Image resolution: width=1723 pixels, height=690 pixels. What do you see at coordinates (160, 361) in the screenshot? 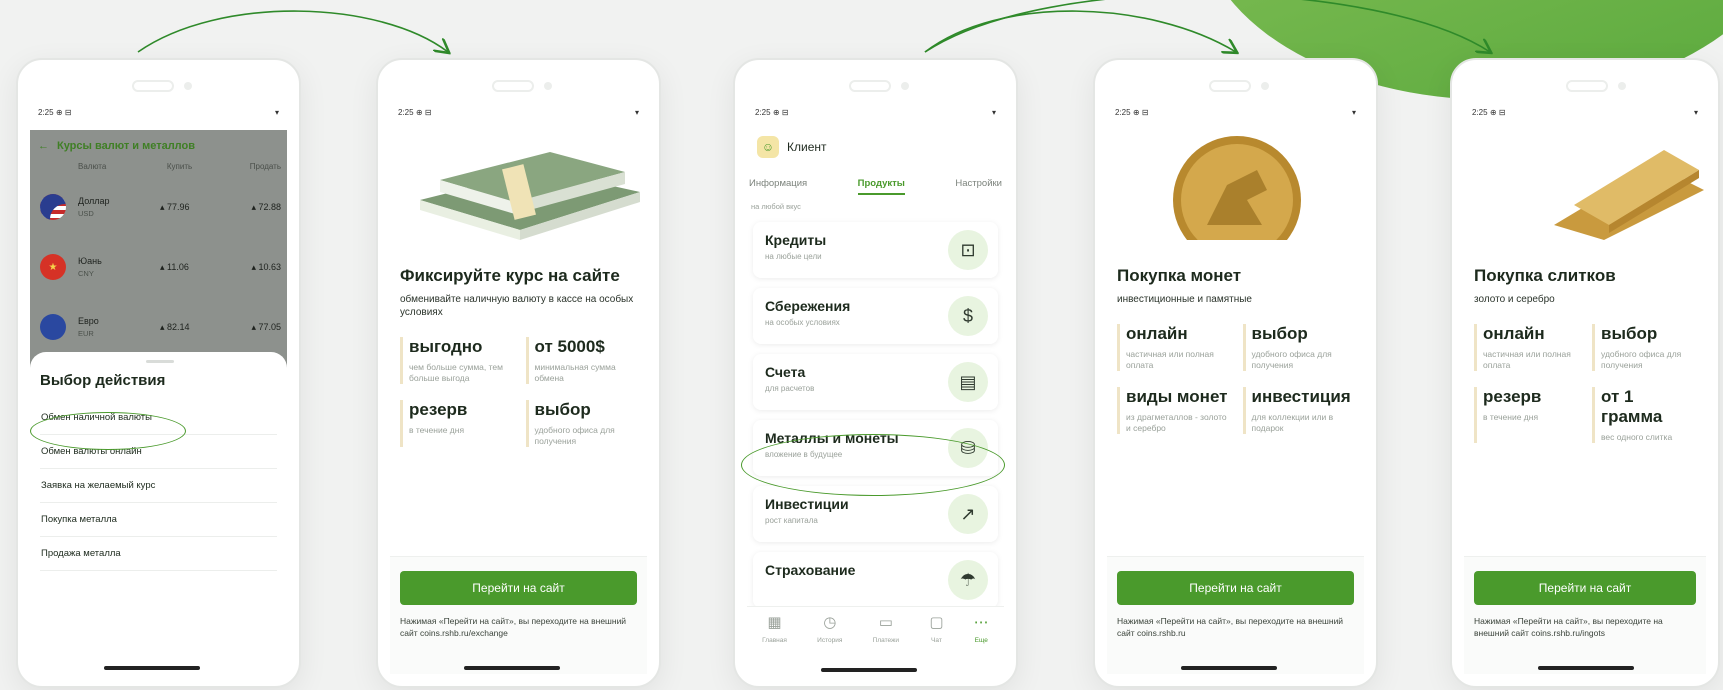
I see `sheet-grip` at bounding box center [160, 361].